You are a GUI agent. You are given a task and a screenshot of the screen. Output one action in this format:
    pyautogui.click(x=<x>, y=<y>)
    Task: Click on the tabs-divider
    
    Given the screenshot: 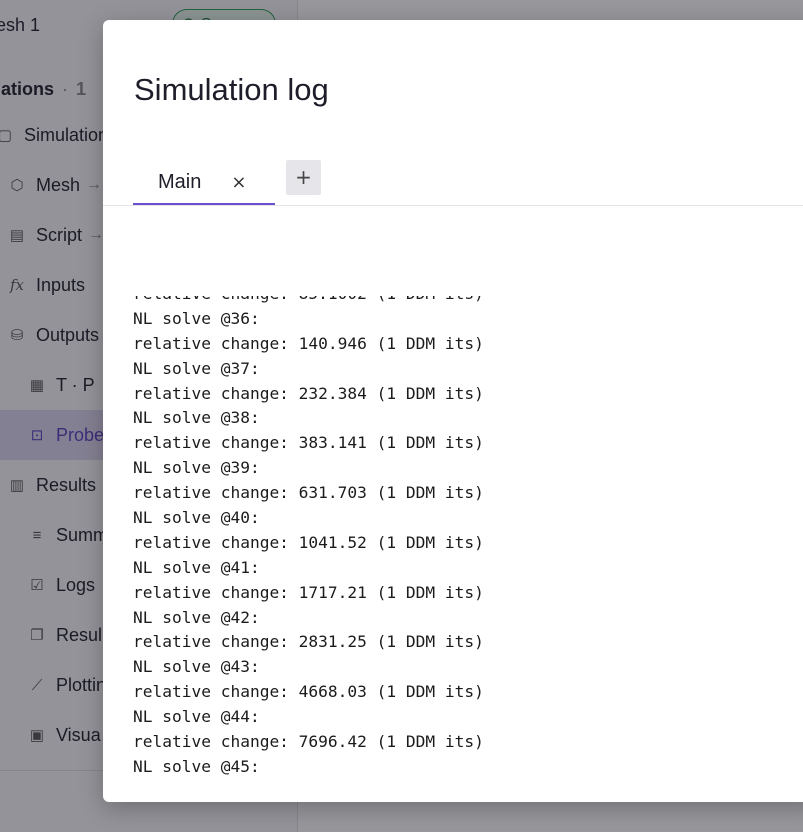 What is the action you would take?
    pyautogui.click(x=453, y=205)
    